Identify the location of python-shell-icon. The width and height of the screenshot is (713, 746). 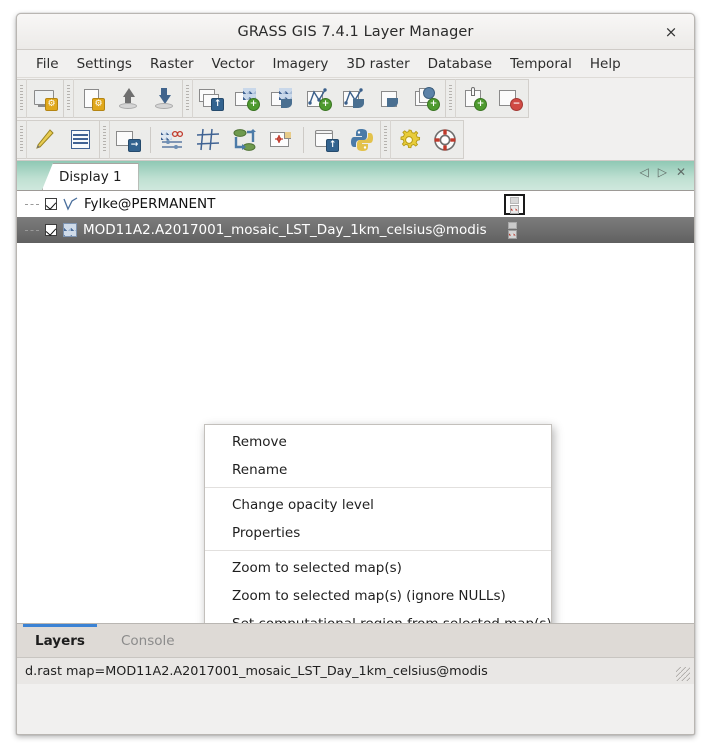
(362, 139).